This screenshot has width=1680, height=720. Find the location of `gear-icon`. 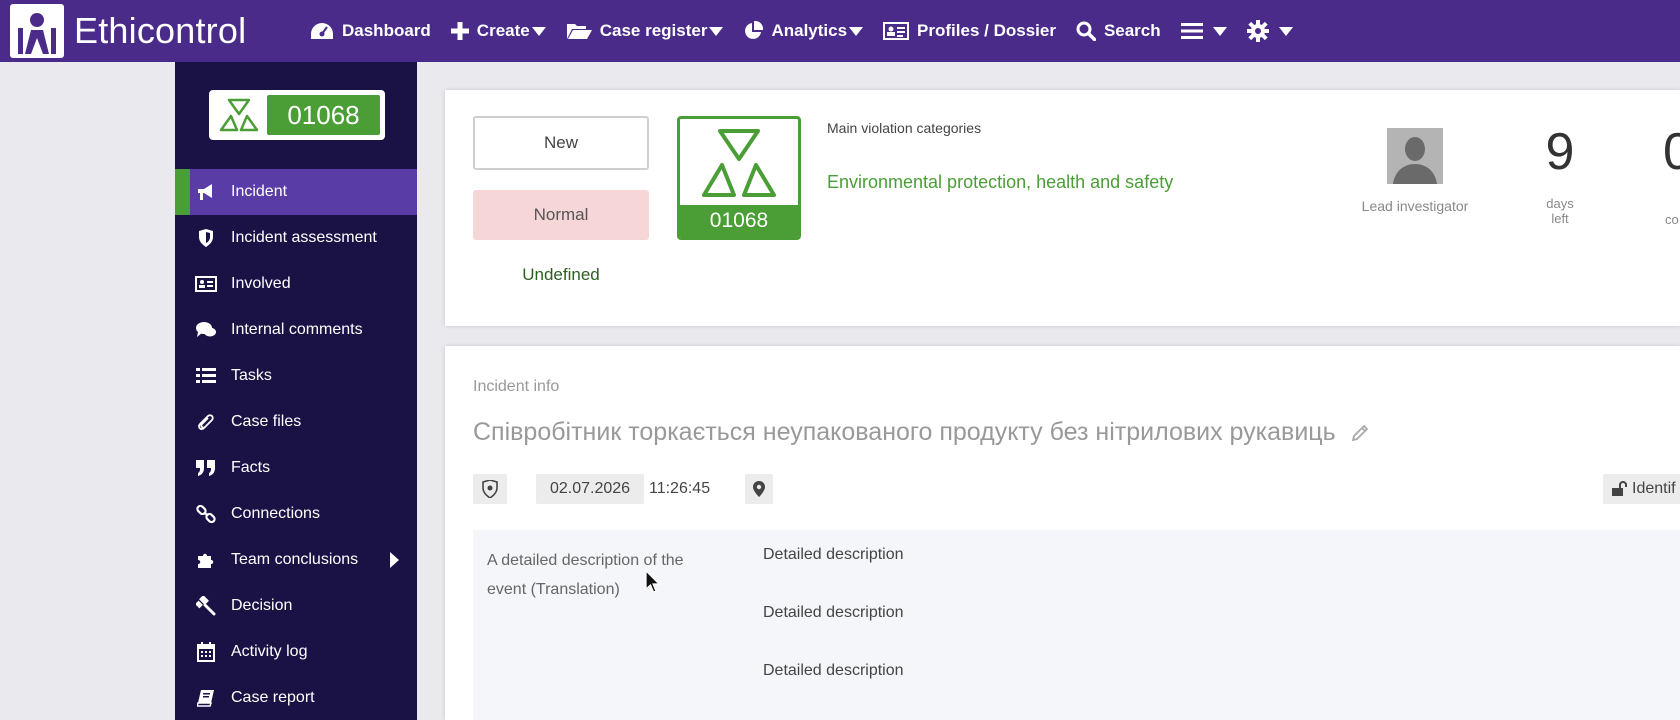

gear-icon is located at coordinates (1257, 31).